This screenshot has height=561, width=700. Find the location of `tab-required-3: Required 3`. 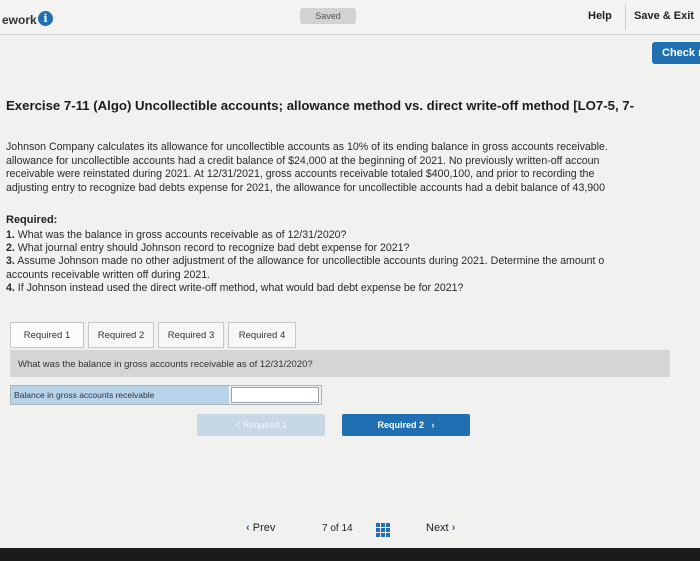

tab-required-3: Required 3 is located at coordinates (191, 335).